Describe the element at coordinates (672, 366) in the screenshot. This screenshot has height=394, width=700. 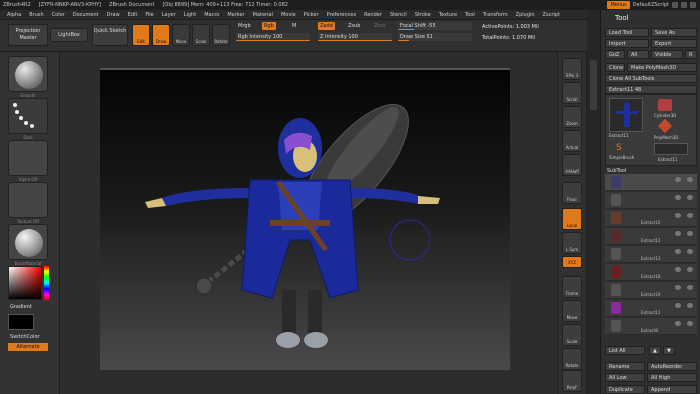
I see `autoreorder-button: AutoReorder` at that location.